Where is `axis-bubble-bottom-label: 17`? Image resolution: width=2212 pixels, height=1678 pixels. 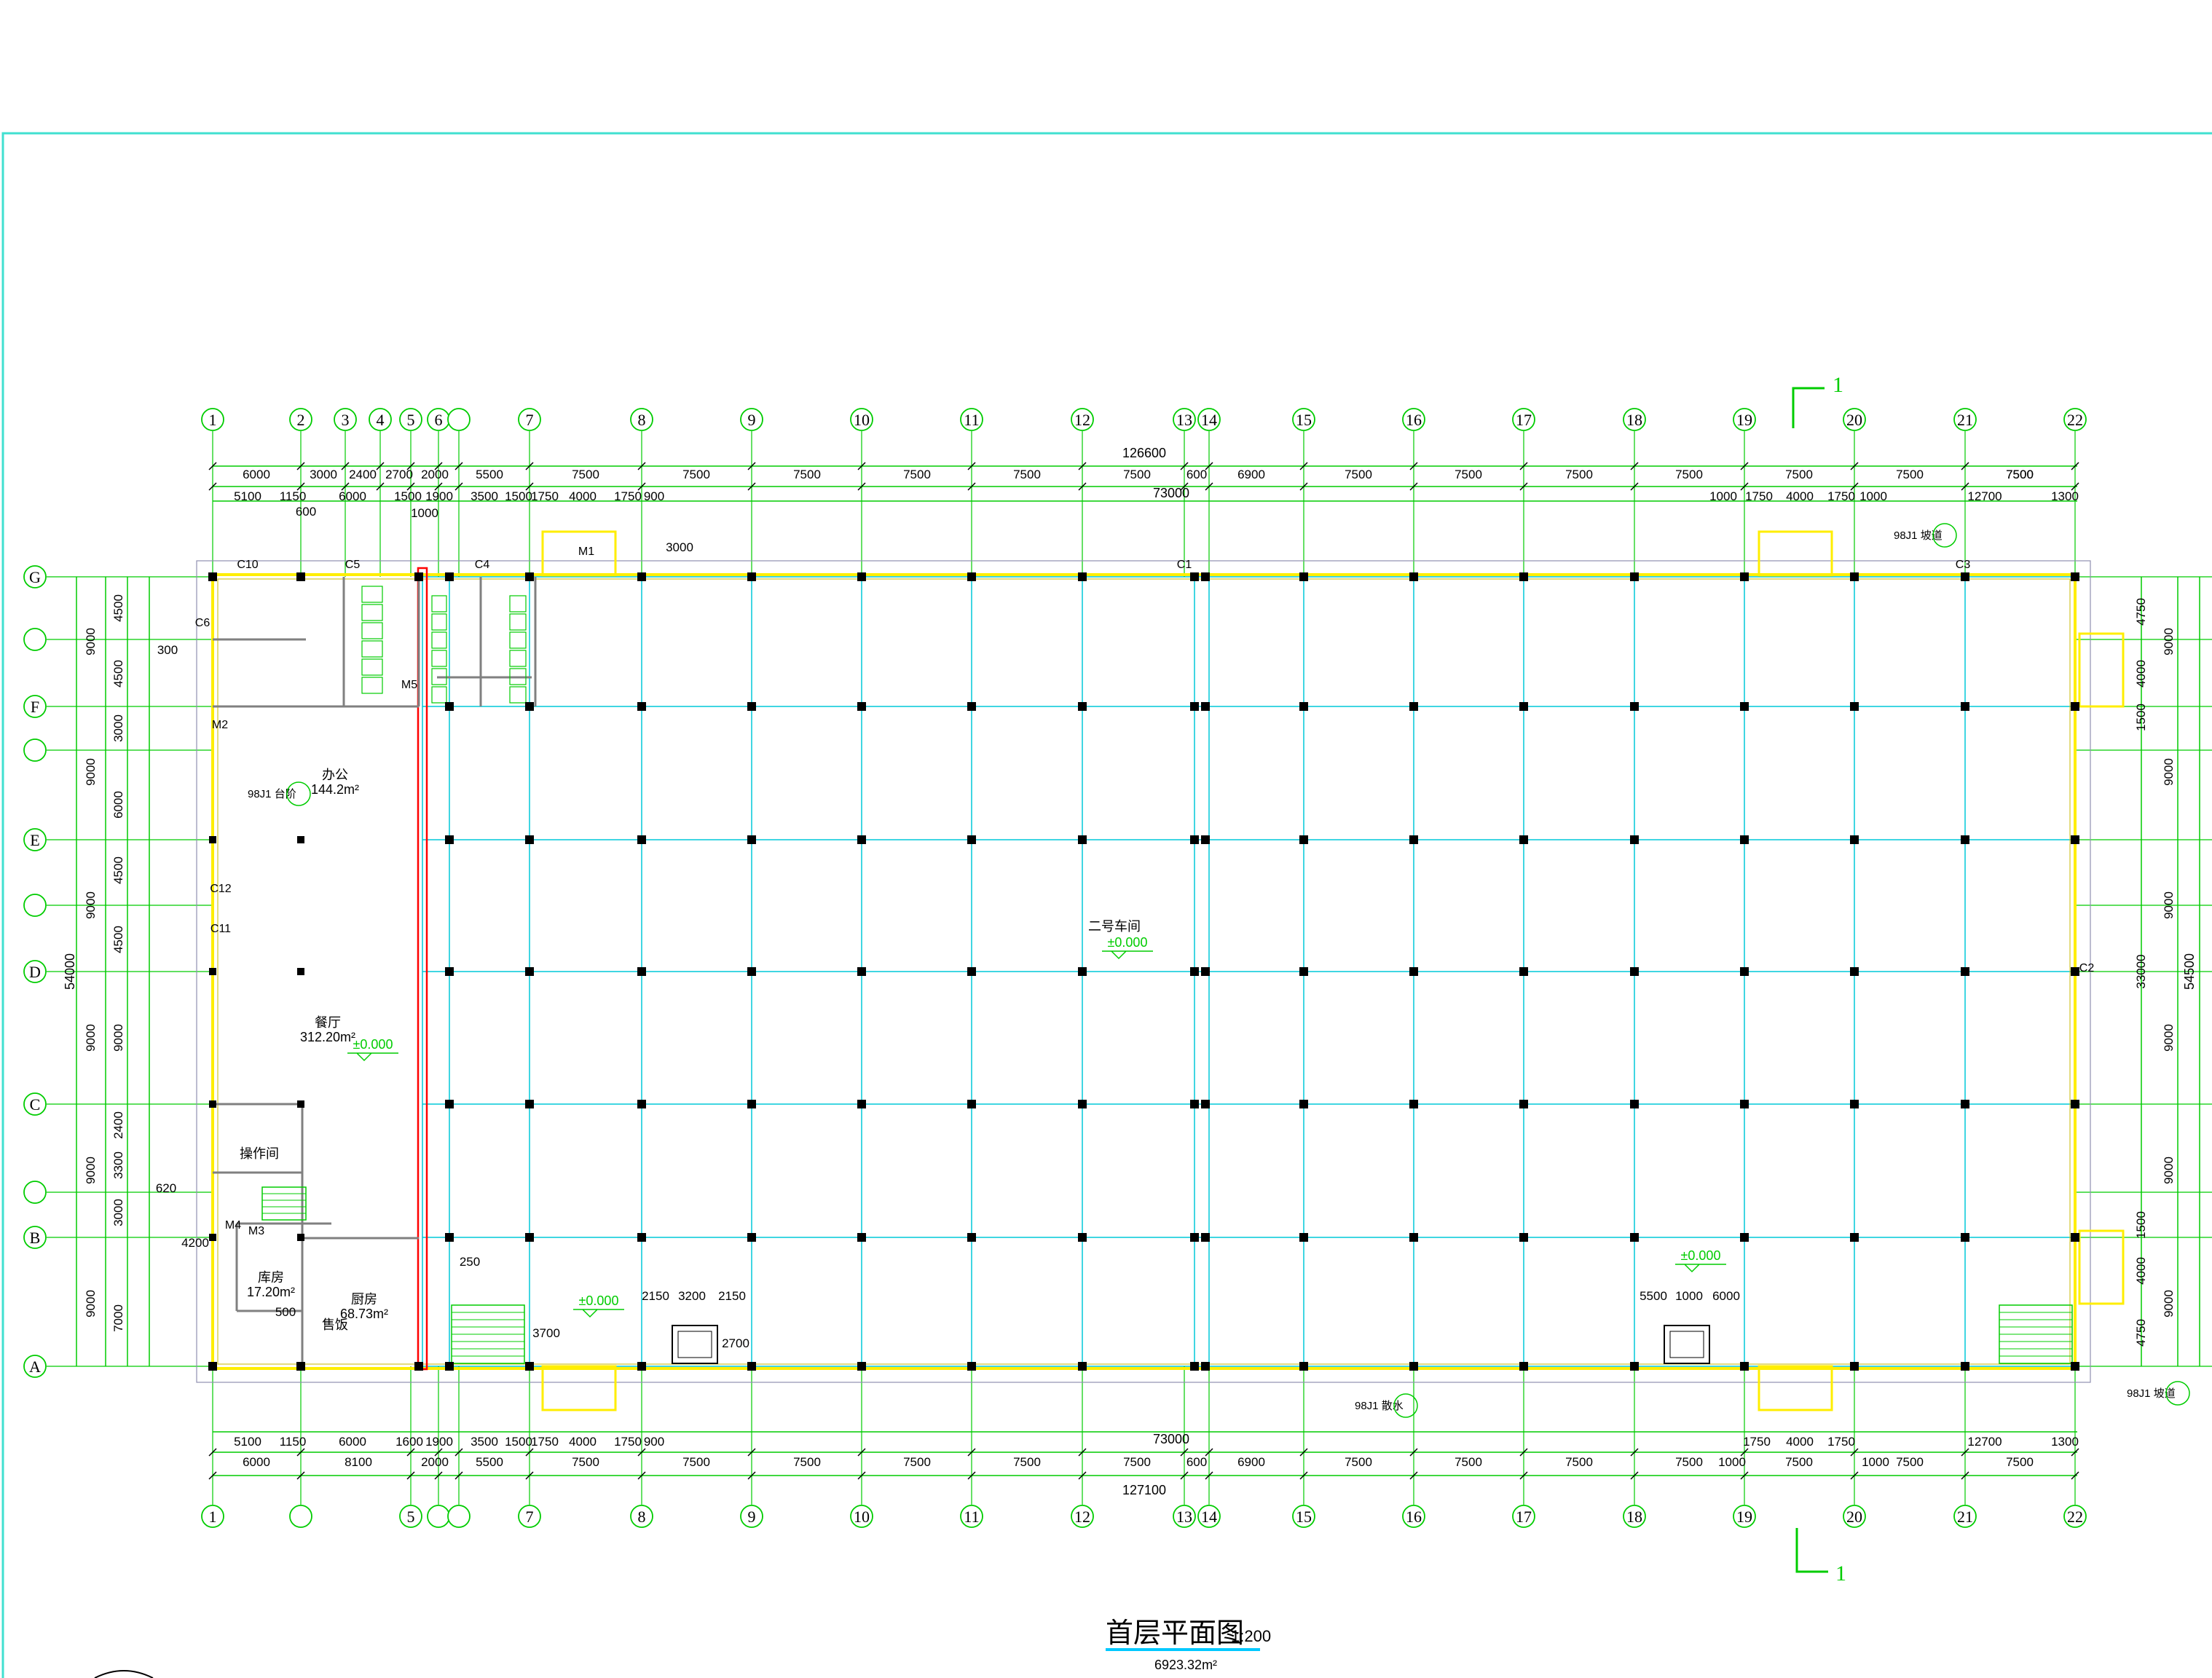
axis-bubble-bottom-label: 17 is located at coordinates (1524, 1517).